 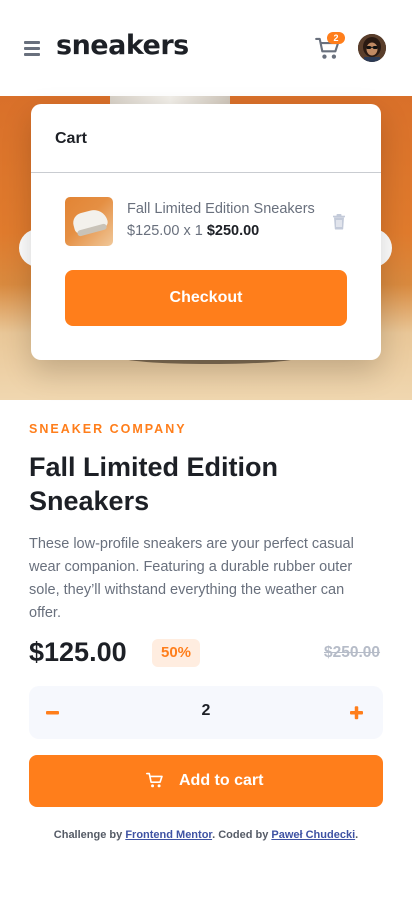 What do you see at coordinates (339, 221) in the screenshot?
I see `trash-icon` at bounding box center [339, 221].